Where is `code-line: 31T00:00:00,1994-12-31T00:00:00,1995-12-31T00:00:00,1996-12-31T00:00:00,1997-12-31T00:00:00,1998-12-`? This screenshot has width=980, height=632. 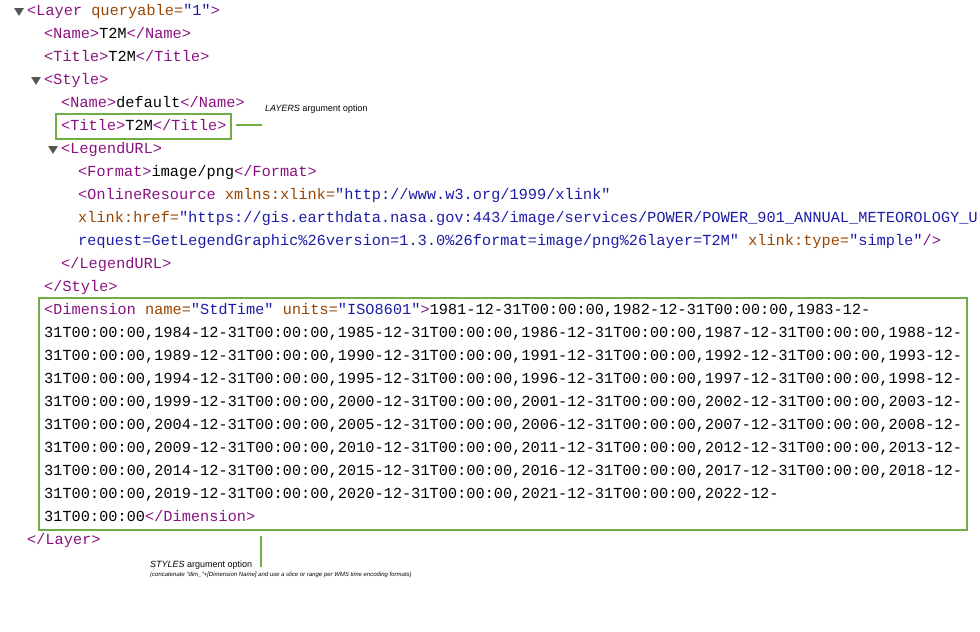
code-line: 31T00:00:00,1994-12-31T00:00:00,1995-12-31T00:00:00,1996-12-31T00:00:00,1997-12-31T00:00:00,1998-12- is located at coordinates (503, 379).